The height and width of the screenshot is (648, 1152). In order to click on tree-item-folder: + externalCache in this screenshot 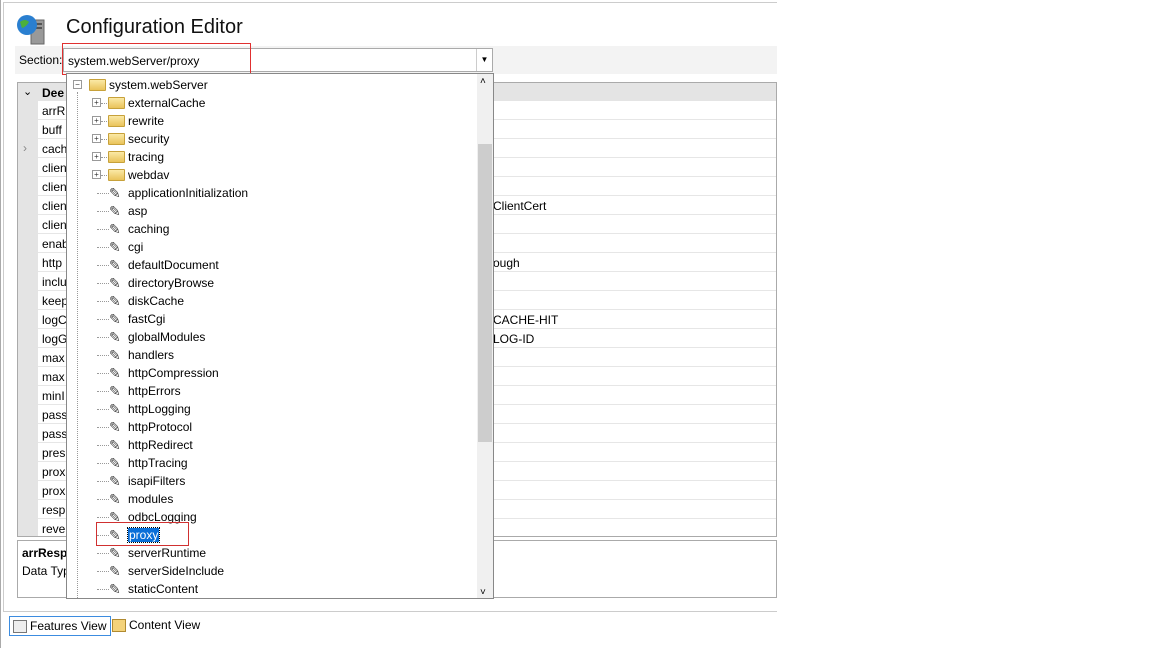, I will do `click(272, 103)`.